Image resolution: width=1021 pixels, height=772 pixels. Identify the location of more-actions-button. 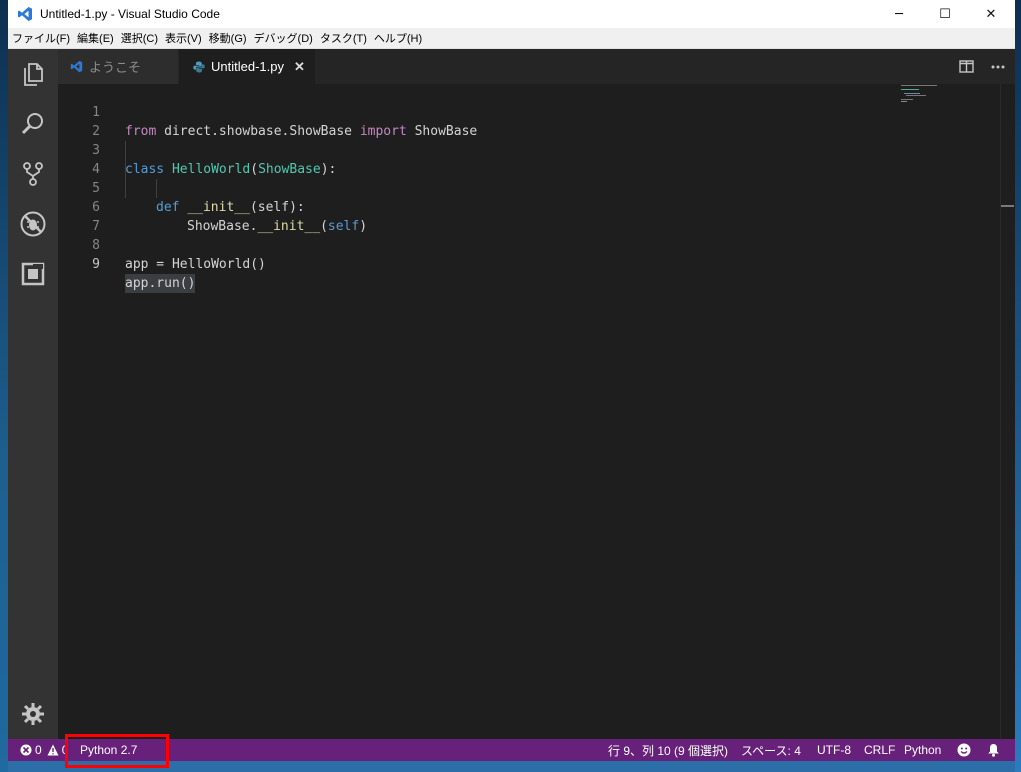
(998, 66).